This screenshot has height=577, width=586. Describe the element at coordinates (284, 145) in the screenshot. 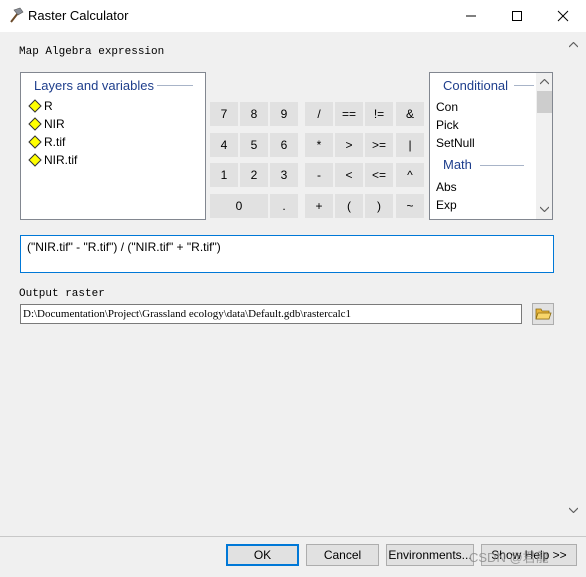

I see `key-6: 6` at that location.